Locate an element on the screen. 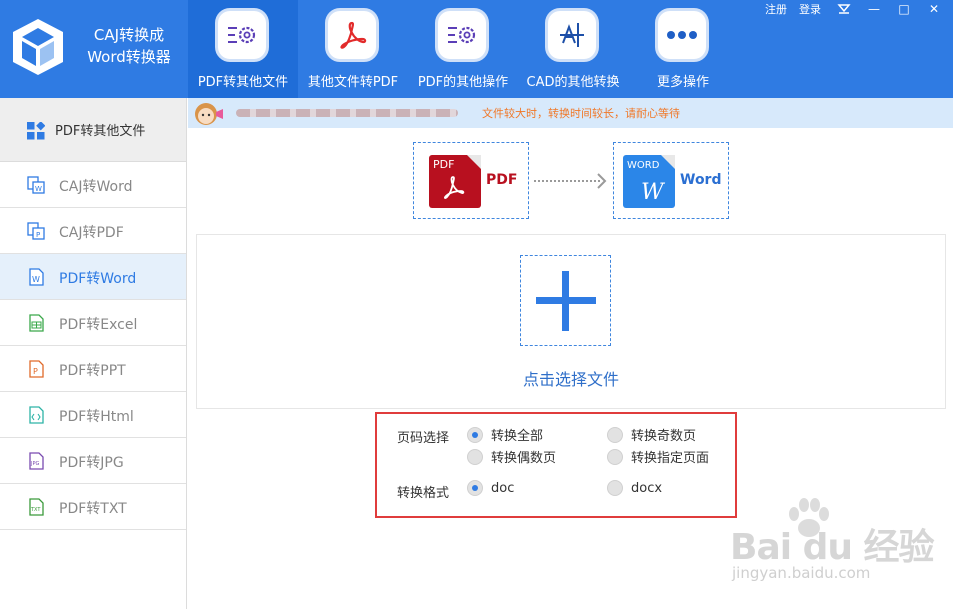  sidebar-header: PDF转其他文件 is located at coordinates (93, 130).